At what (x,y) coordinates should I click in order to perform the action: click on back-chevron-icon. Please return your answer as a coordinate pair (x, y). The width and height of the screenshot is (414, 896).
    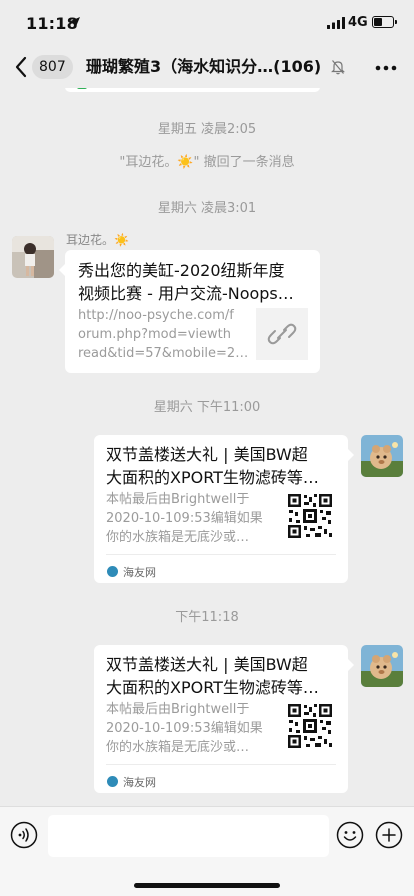
    Looking at the image, I should click on (21, 67).